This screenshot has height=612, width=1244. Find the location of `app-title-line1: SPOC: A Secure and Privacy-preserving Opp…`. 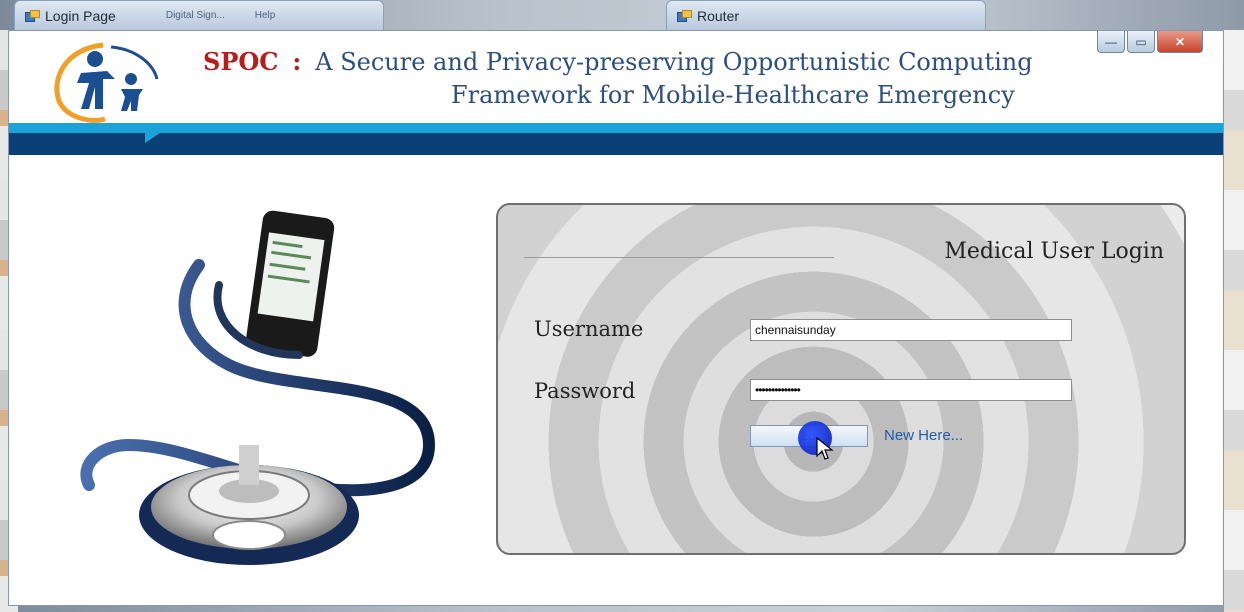

app-title-line1: SPOC: A Secure and Privacy-preserving Opp… is located at coordinates (618, 61).